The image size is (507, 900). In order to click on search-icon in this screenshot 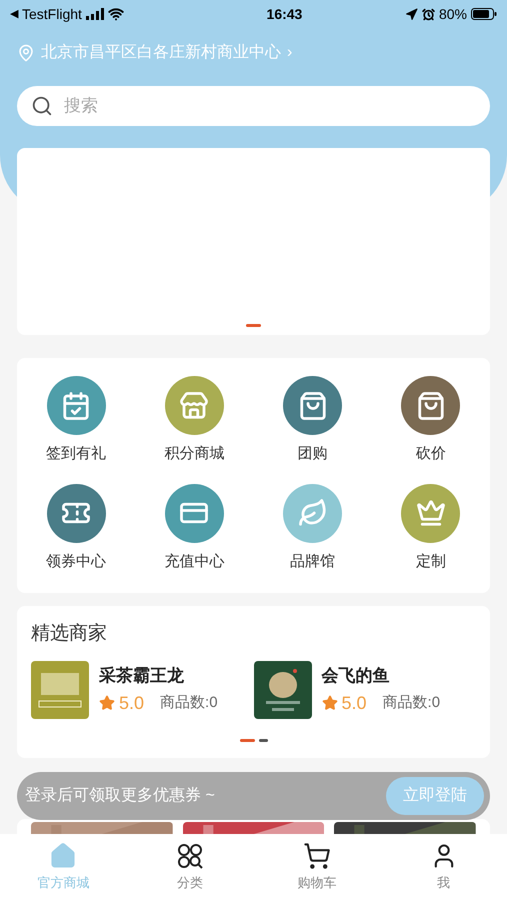, I will do `click(42, 106)`.